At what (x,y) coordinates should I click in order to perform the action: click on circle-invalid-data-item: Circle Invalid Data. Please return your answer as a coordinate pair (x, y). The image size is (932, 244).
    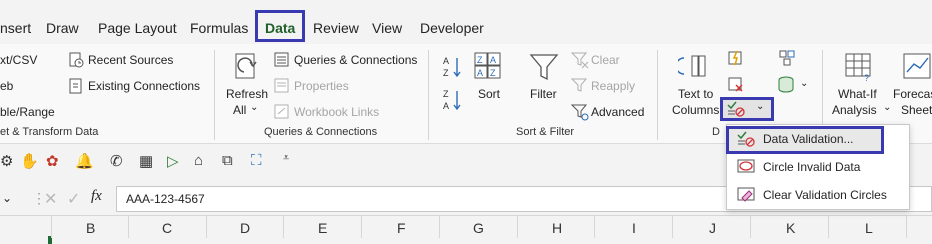
    Looking at the image, I should click on (811, 167).